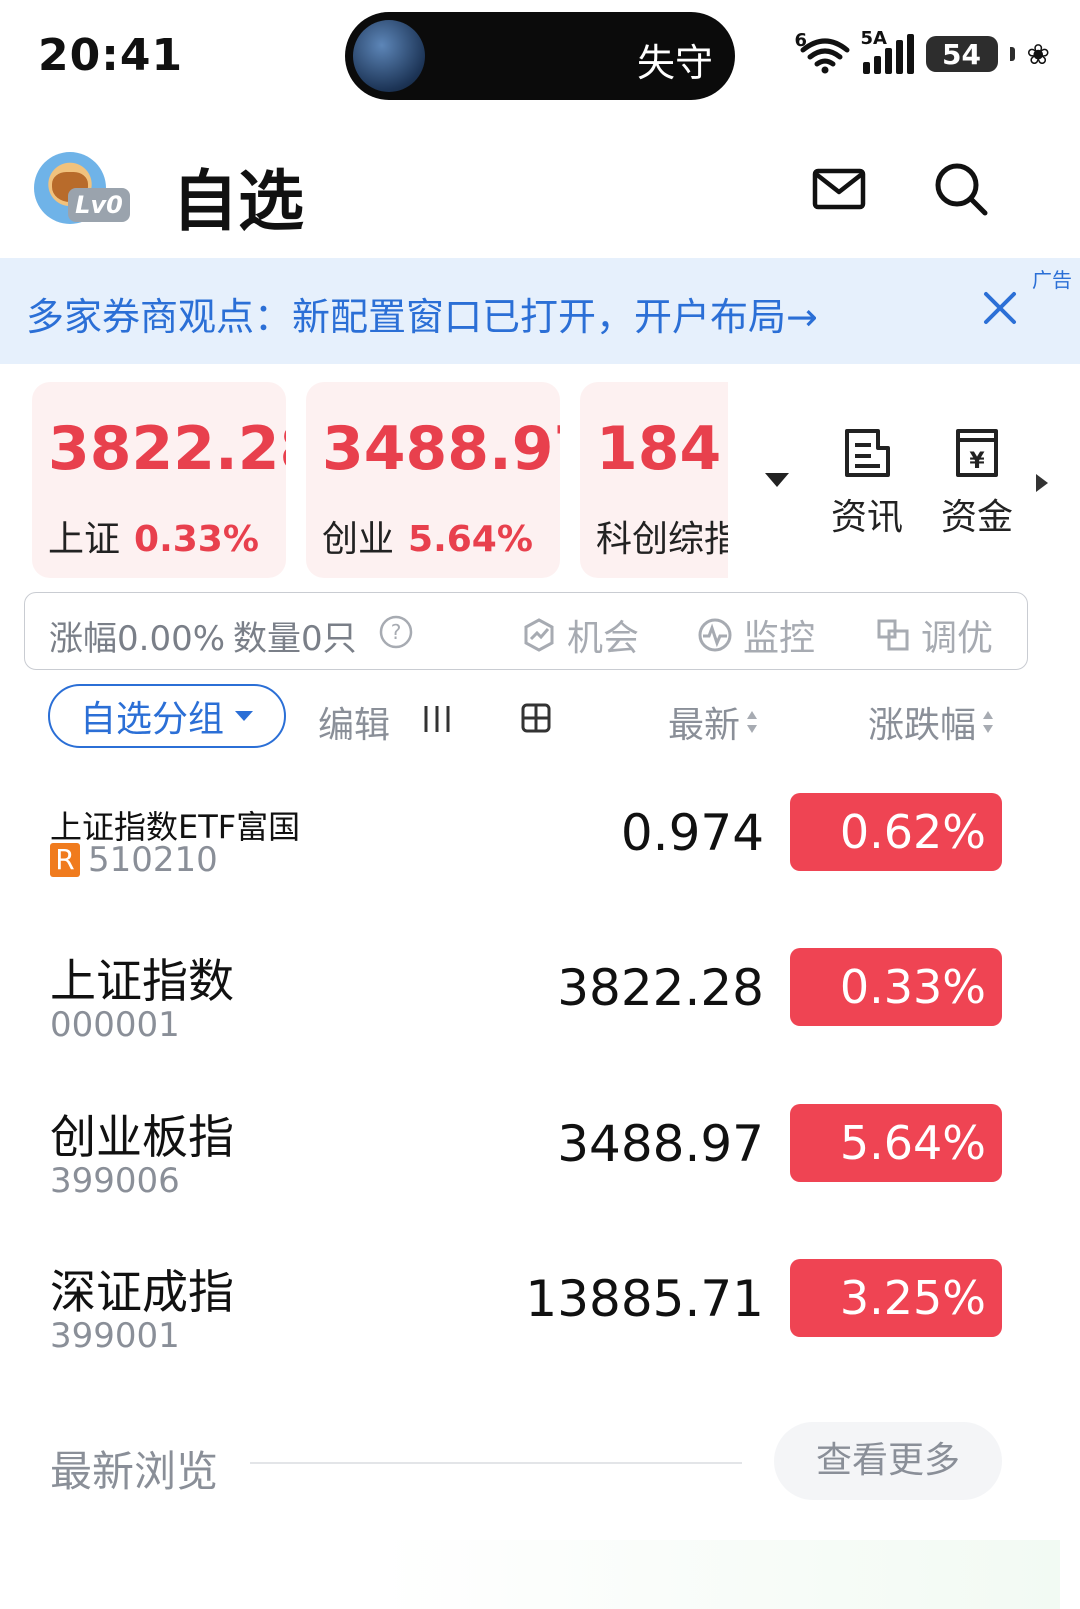  What do you see at coordinates (957, 638) in the screenshot?
I see `optimize-label: 调优` at bounding box center [957, 638].